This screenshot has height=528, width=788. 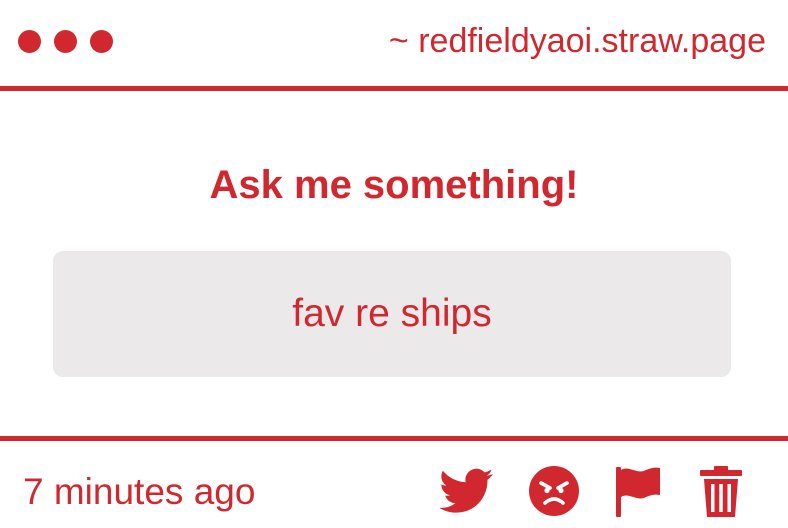 What do you see at coordinates (394, 88) in the screenshot?
I see `divider` at bounding box center [394, 88].